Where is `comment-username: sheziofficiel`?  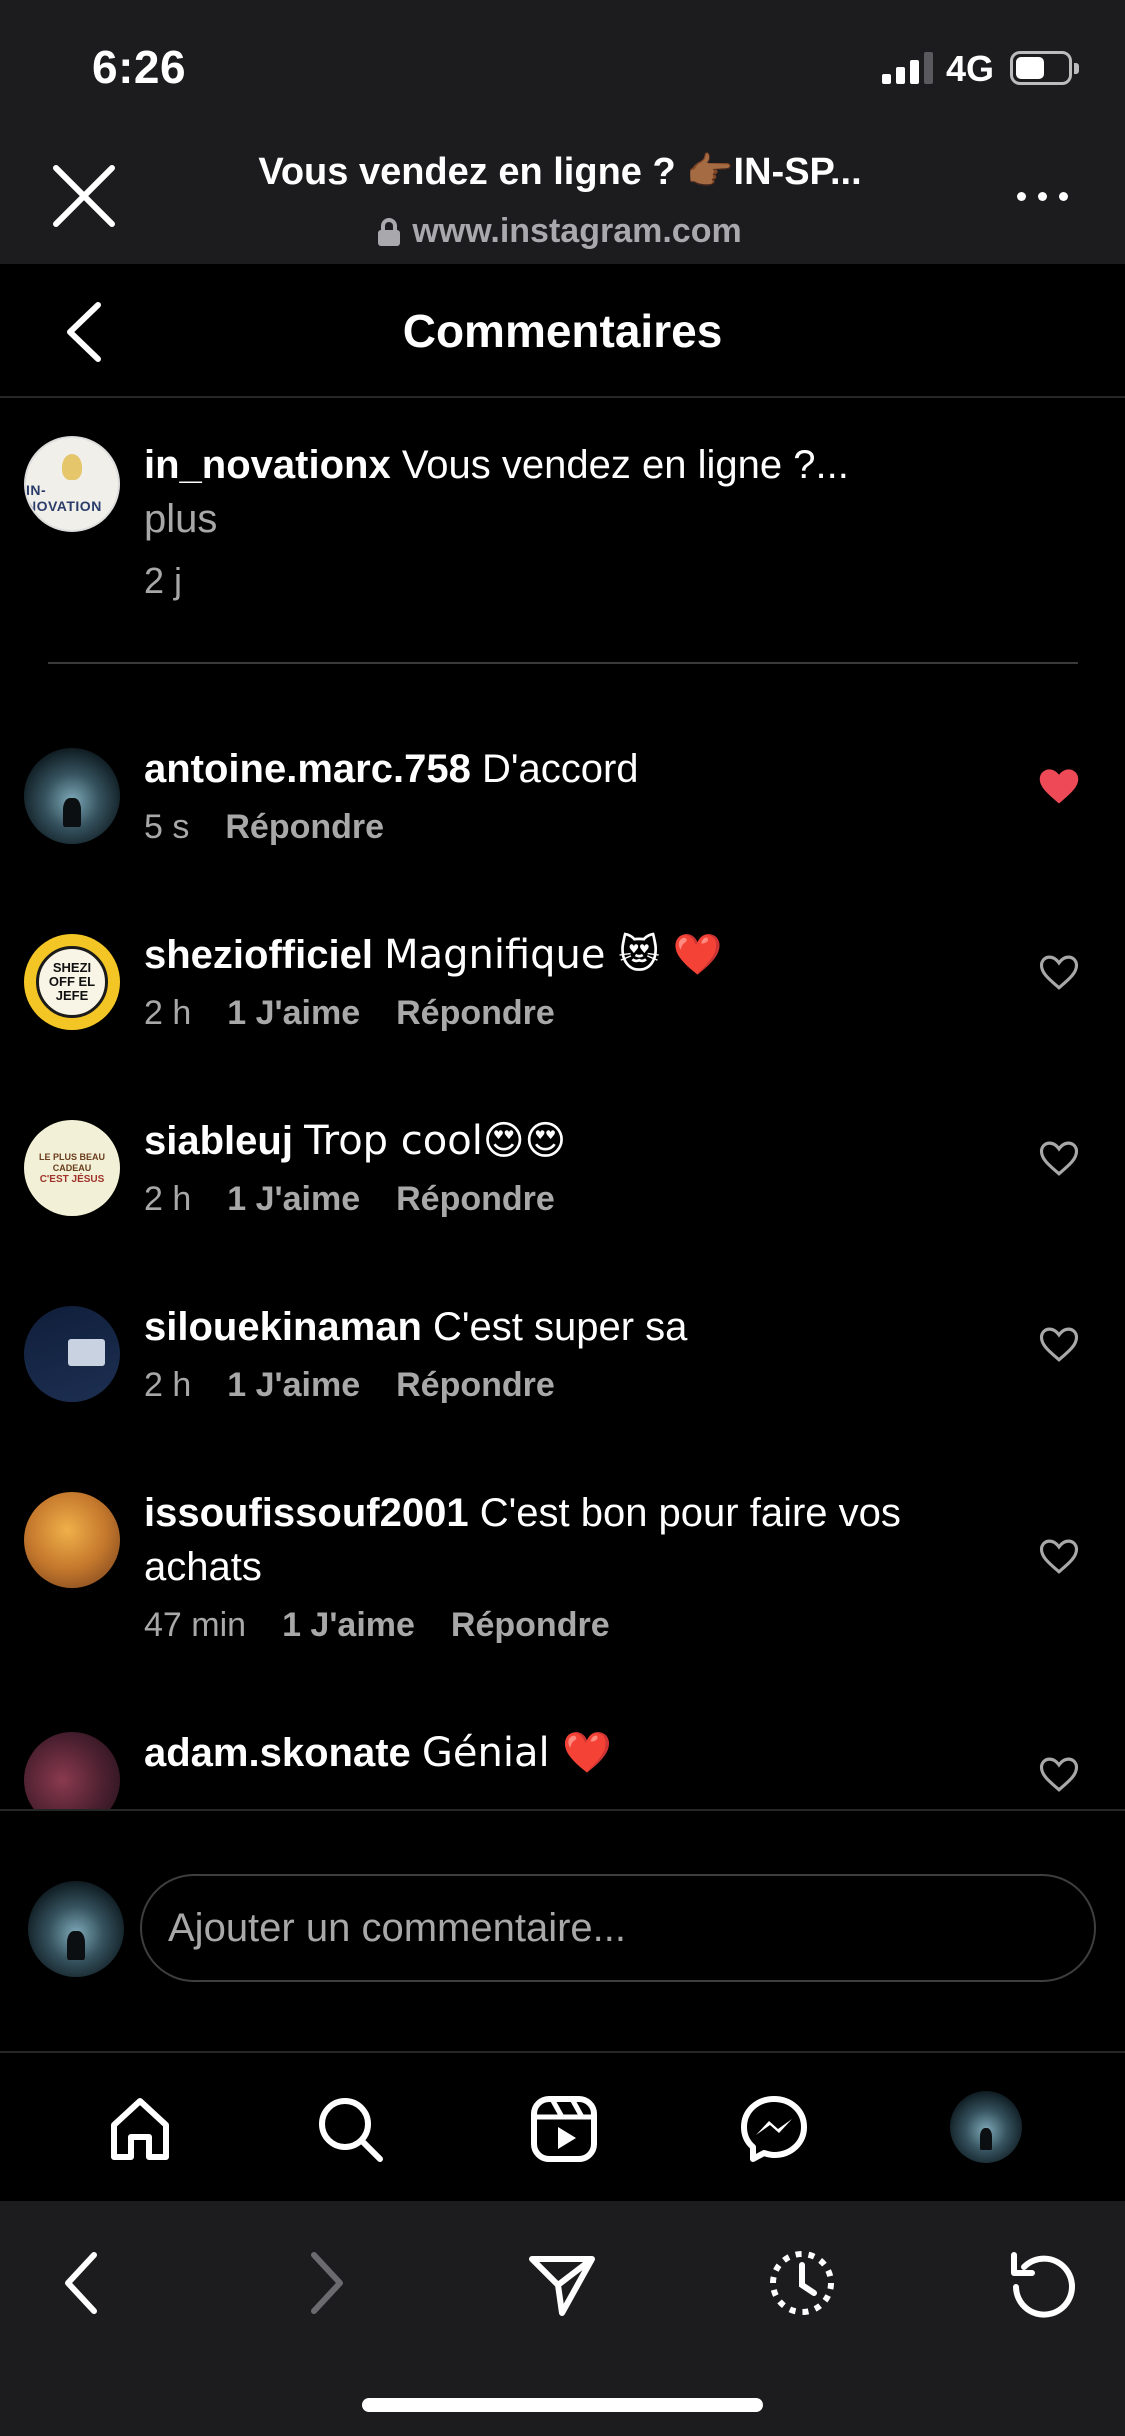
comment-username: sheziofficiel is located at coordinates (258, 955).